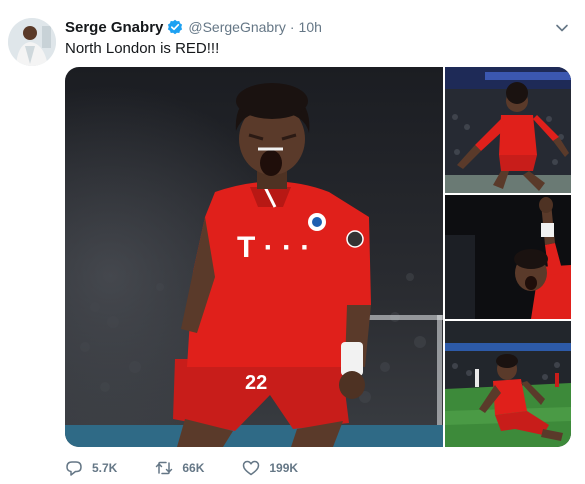 Image resolution: width=585 pixels, height=484 pixels. Describe the element at coordinates (284, 468) in the screenshot. I see `like-count: 199K` at that location.